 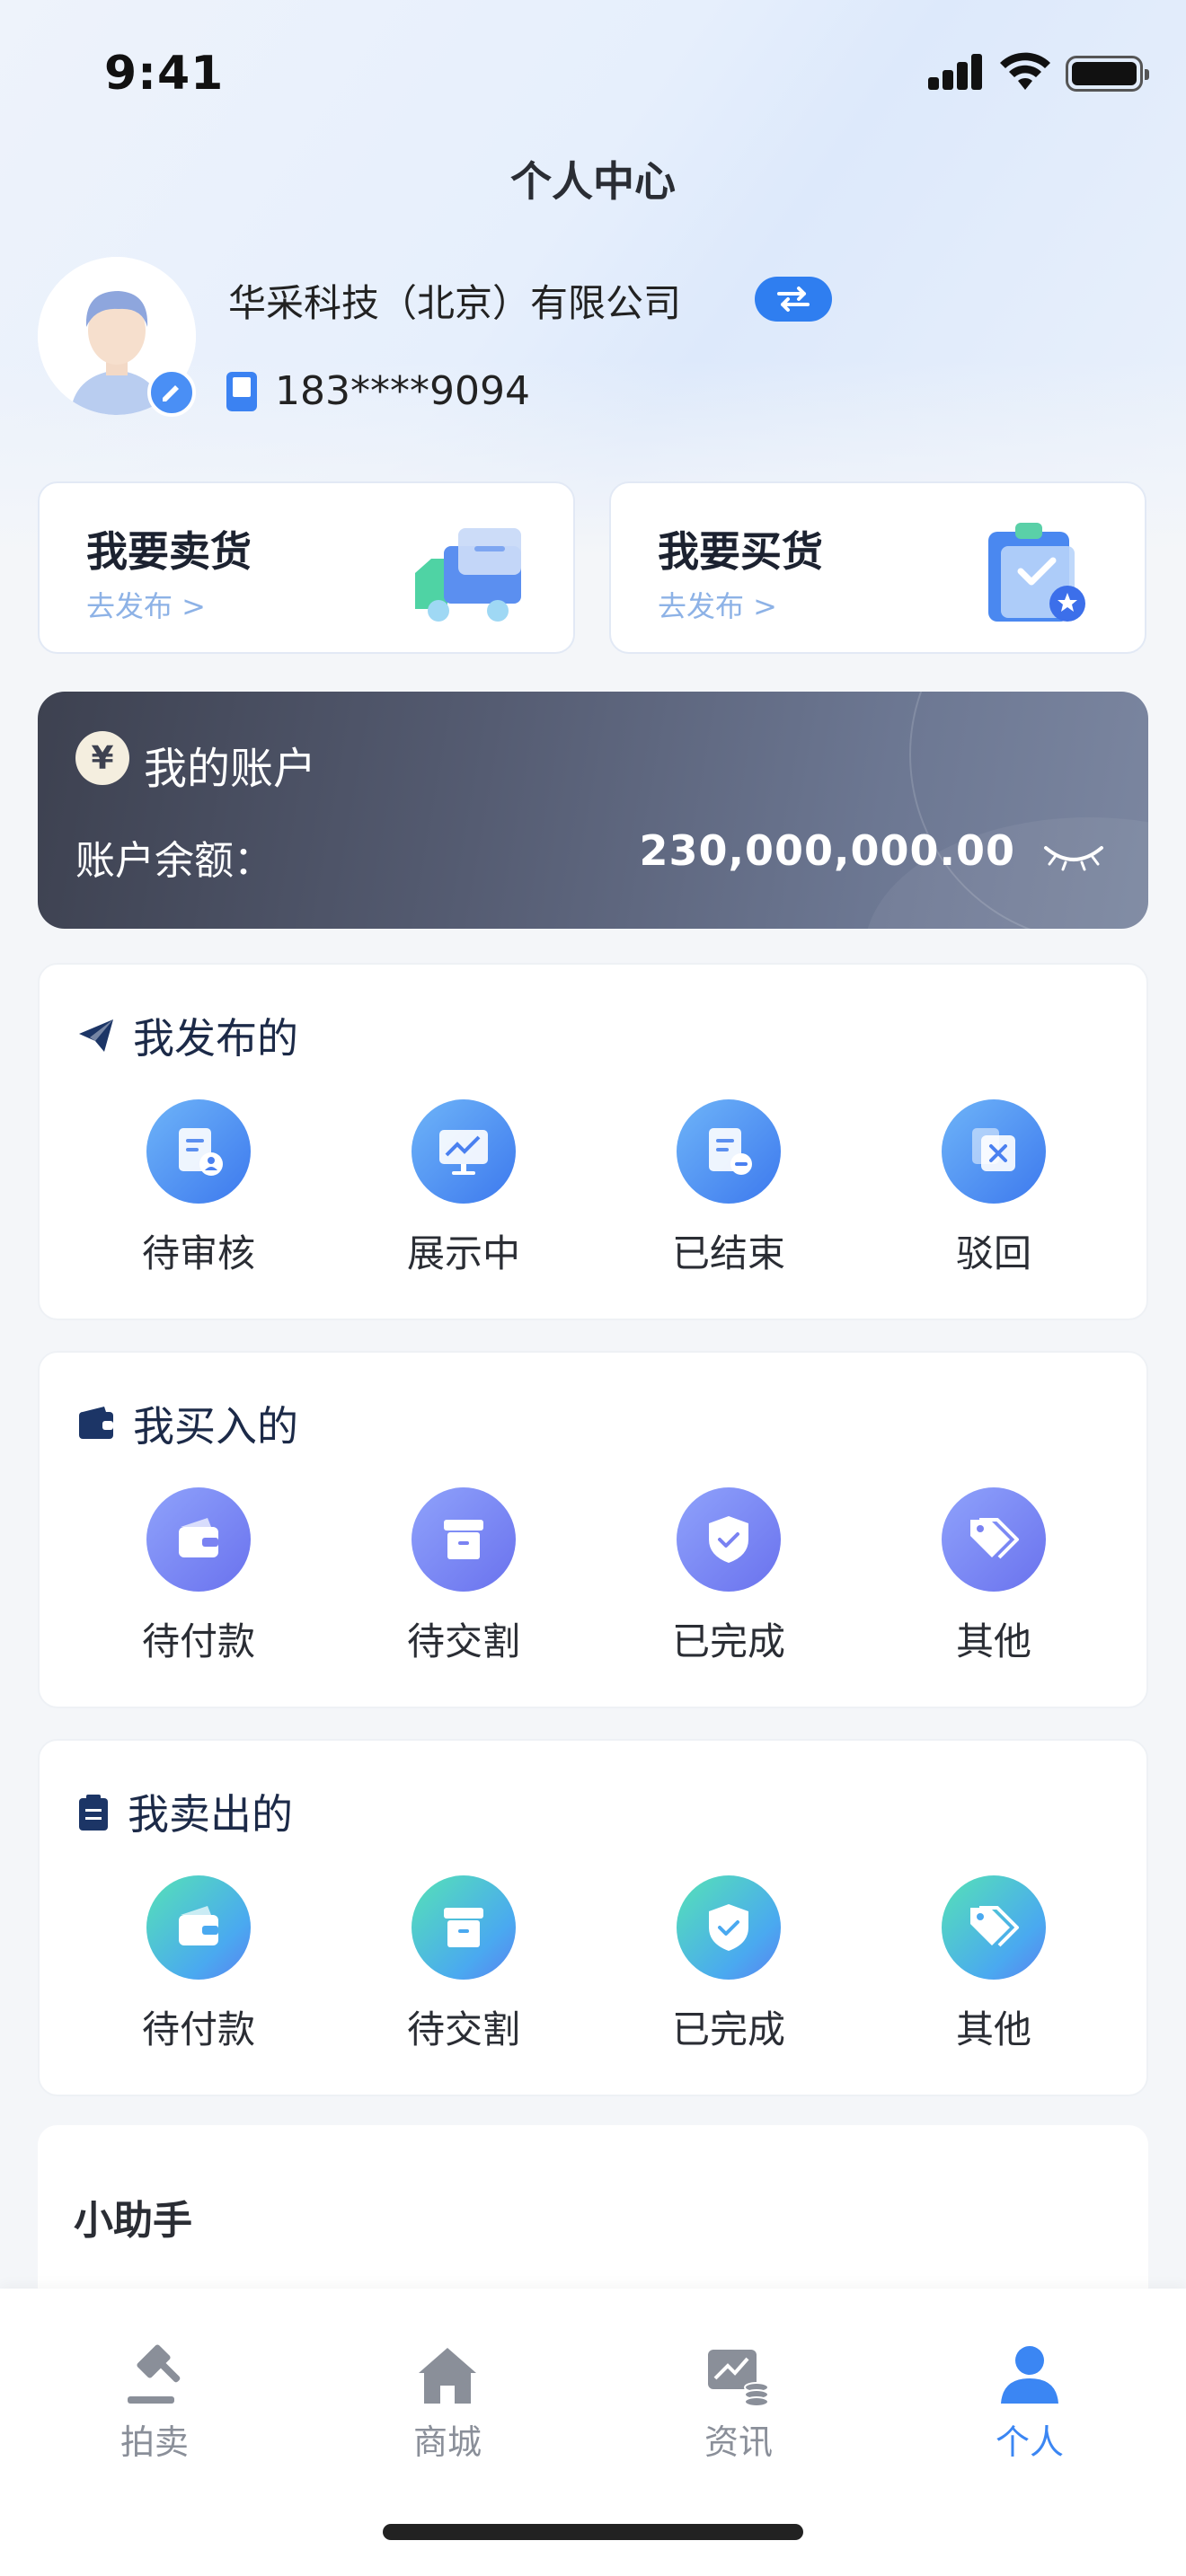 What do you see at coordinates (215, 1038) in the screenshot?
I see `published-title: 我发布的` at bounding box center [215, 1038].